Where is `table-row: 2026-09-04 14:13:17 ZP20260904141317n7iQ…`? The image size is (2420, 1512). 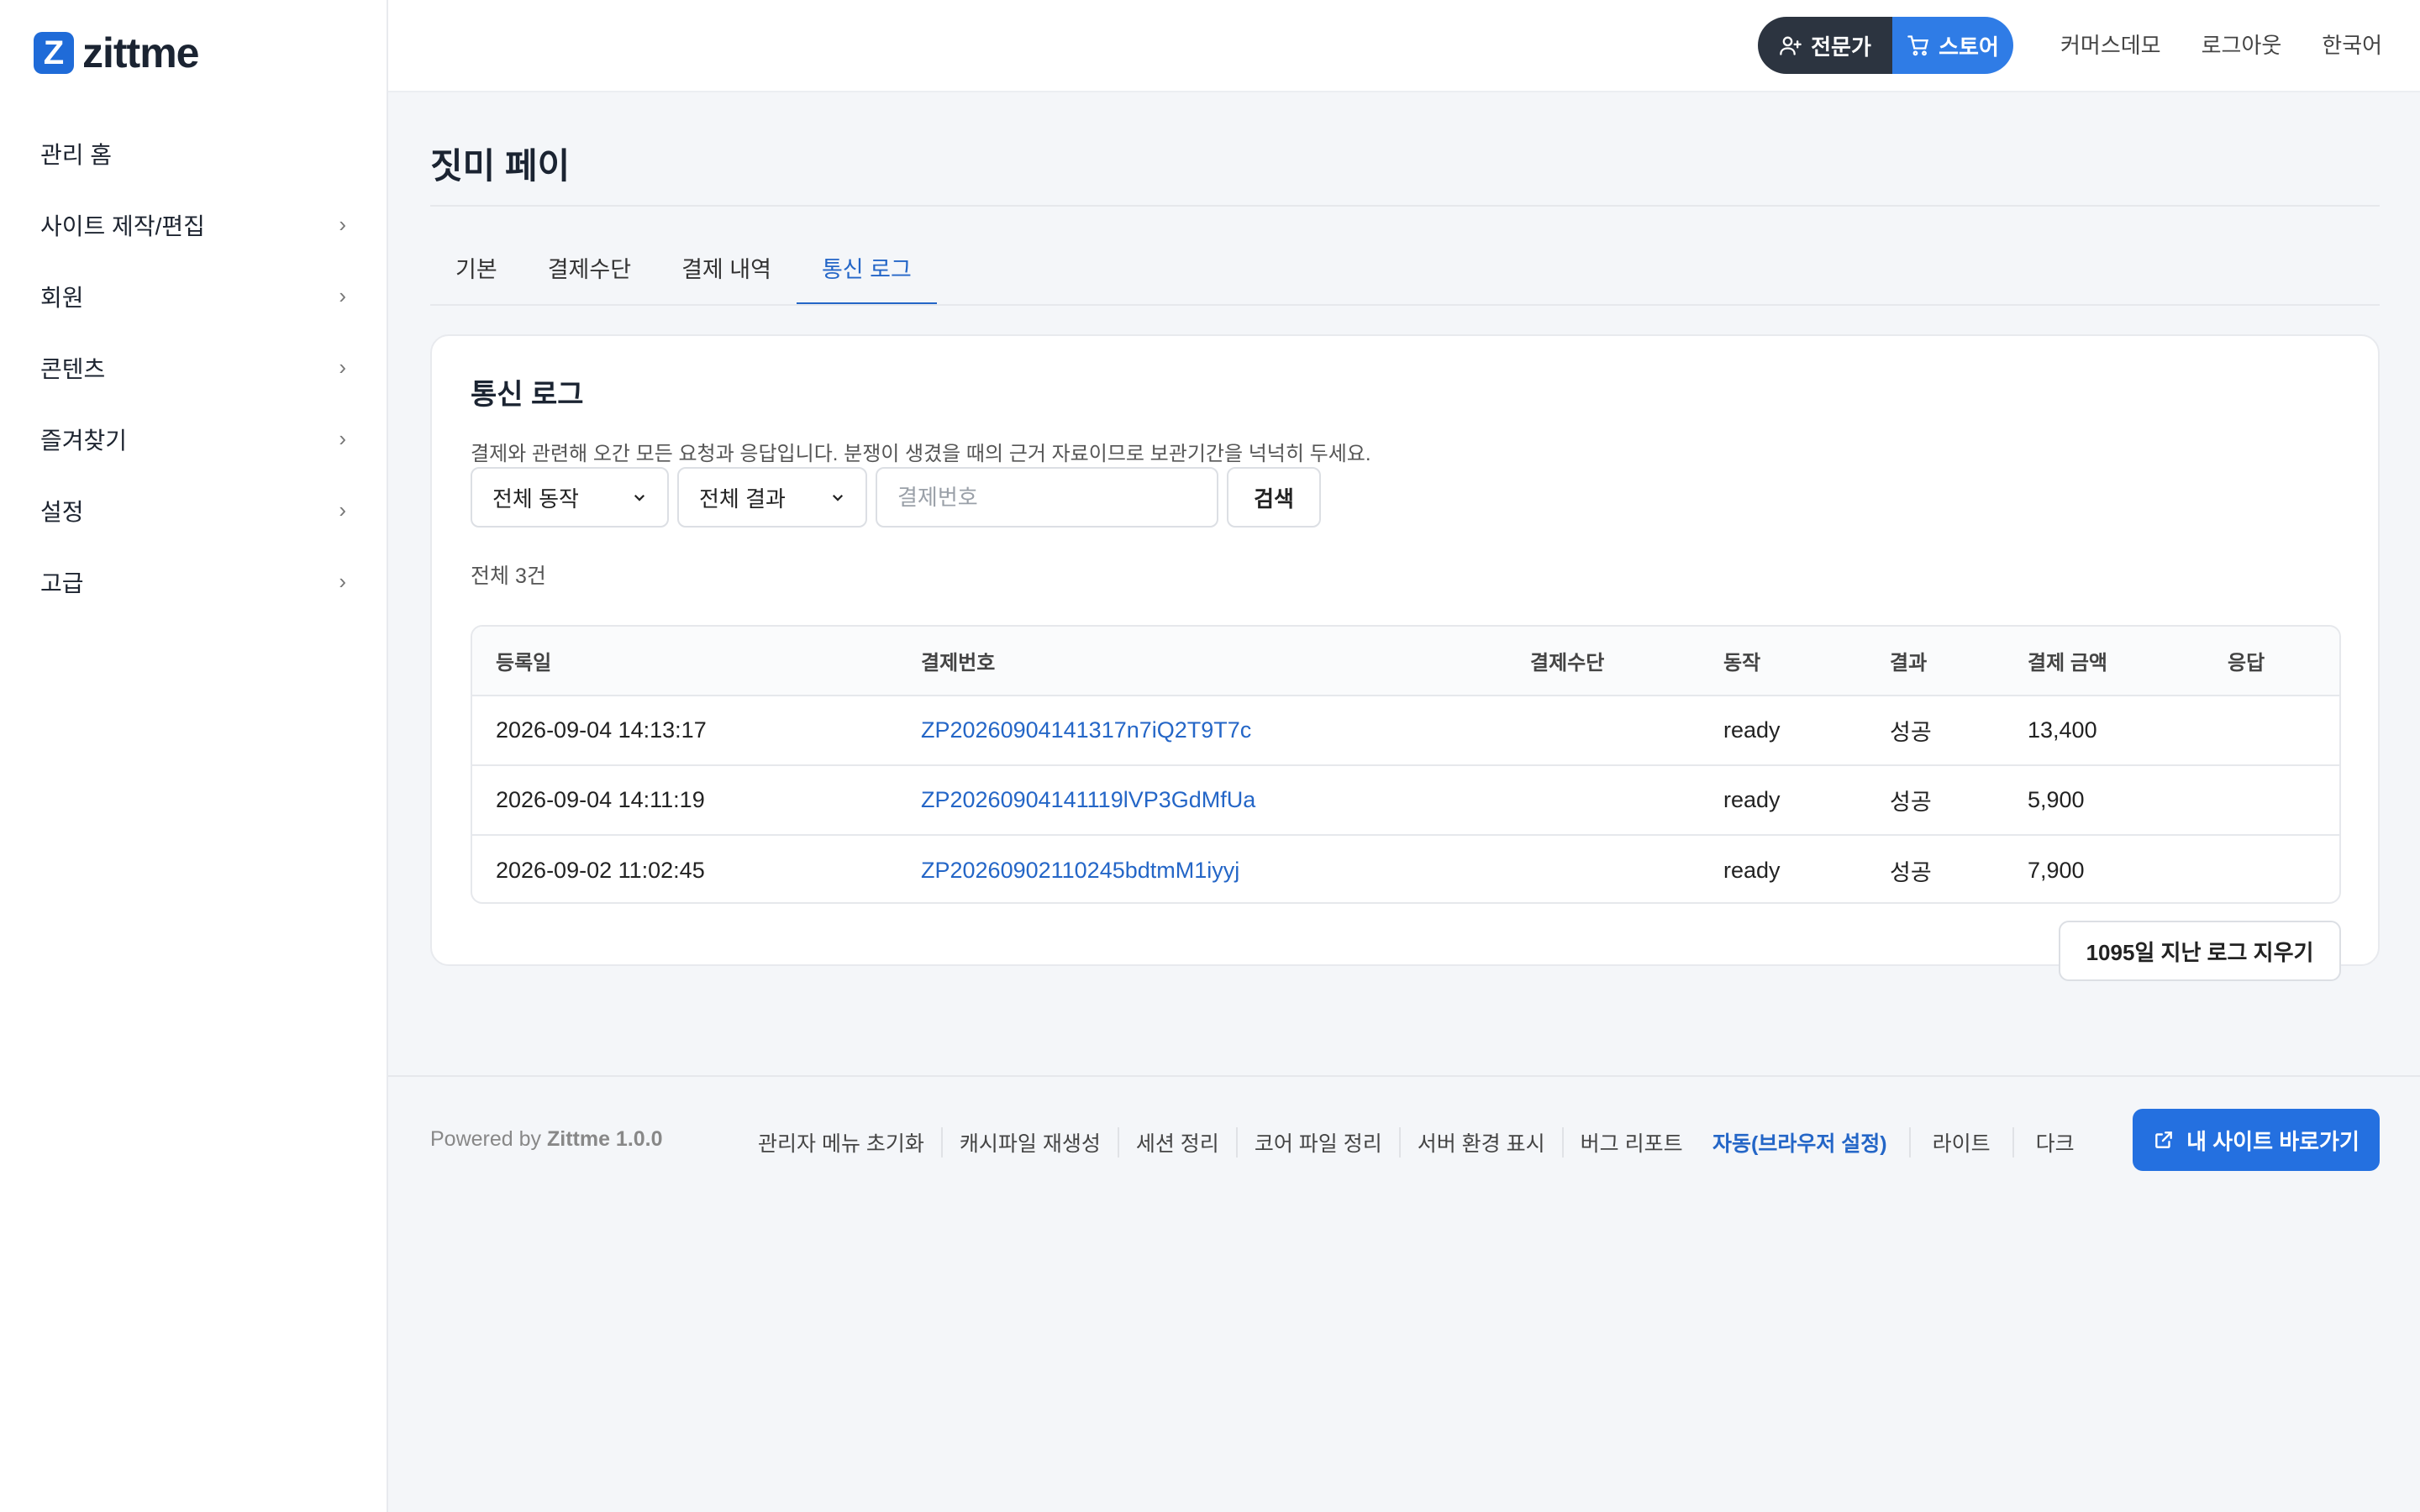 table-row: 2026-09-04 14:13:17 ZP20260904141317n7iQ… is located at coordinates (1406, 730).